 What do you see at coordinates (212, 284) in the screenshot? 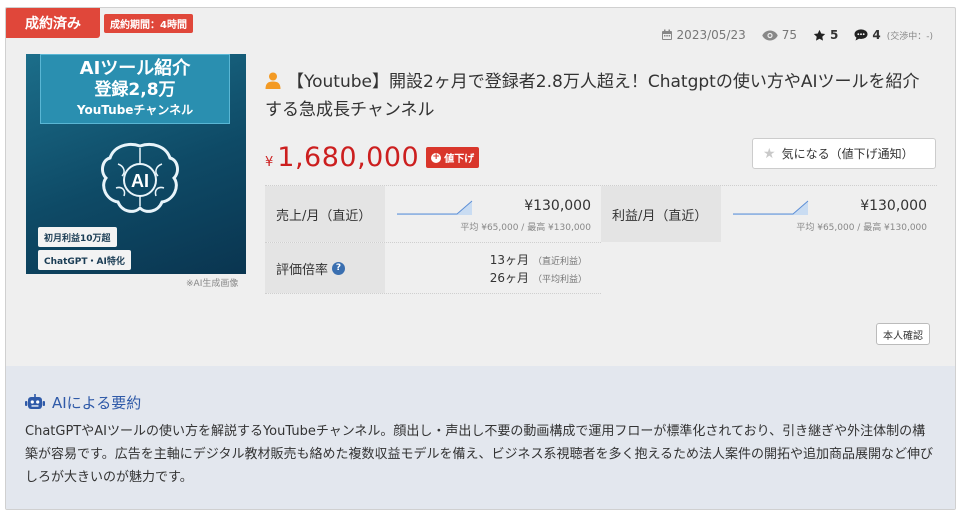
I see `thumbnail-caption: ※AI生成画像` at bounding box center [212, 284].